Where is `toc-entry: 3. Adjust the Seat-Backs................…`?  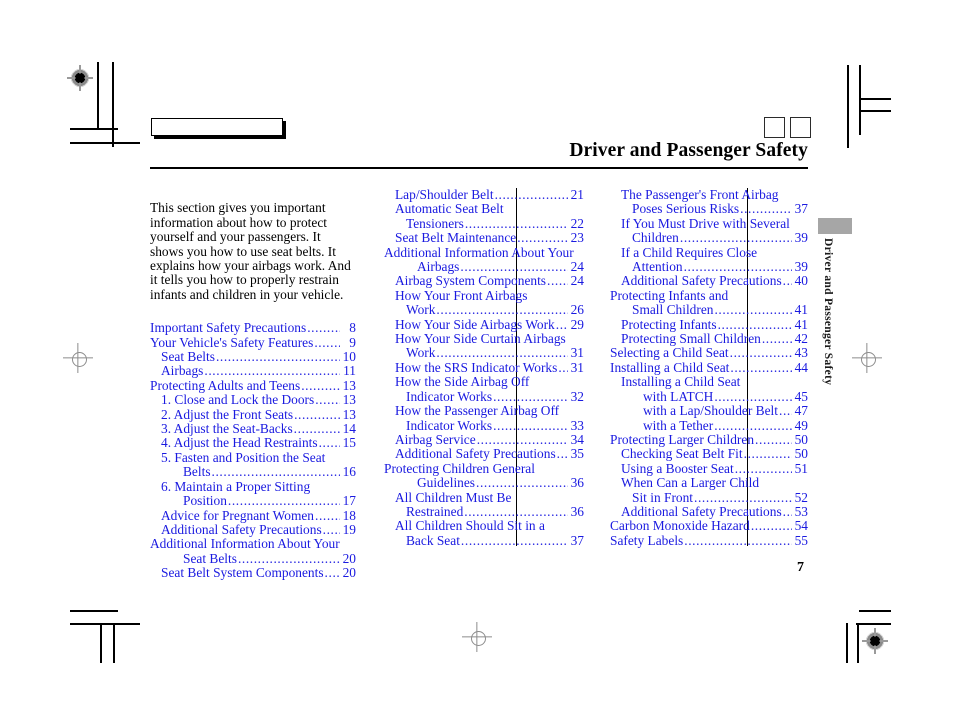 toc-entry: 3. Adjust the Seat-Backs................… is located at coordinates (253, 429).